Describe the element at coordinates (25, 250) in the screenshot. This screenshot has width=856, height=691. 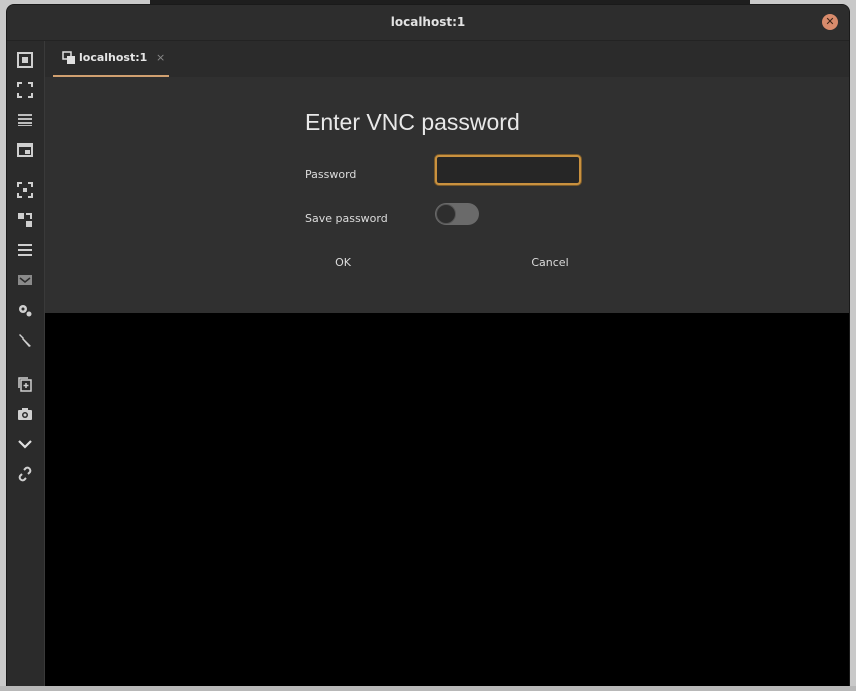
I see `list-icon` at that location.